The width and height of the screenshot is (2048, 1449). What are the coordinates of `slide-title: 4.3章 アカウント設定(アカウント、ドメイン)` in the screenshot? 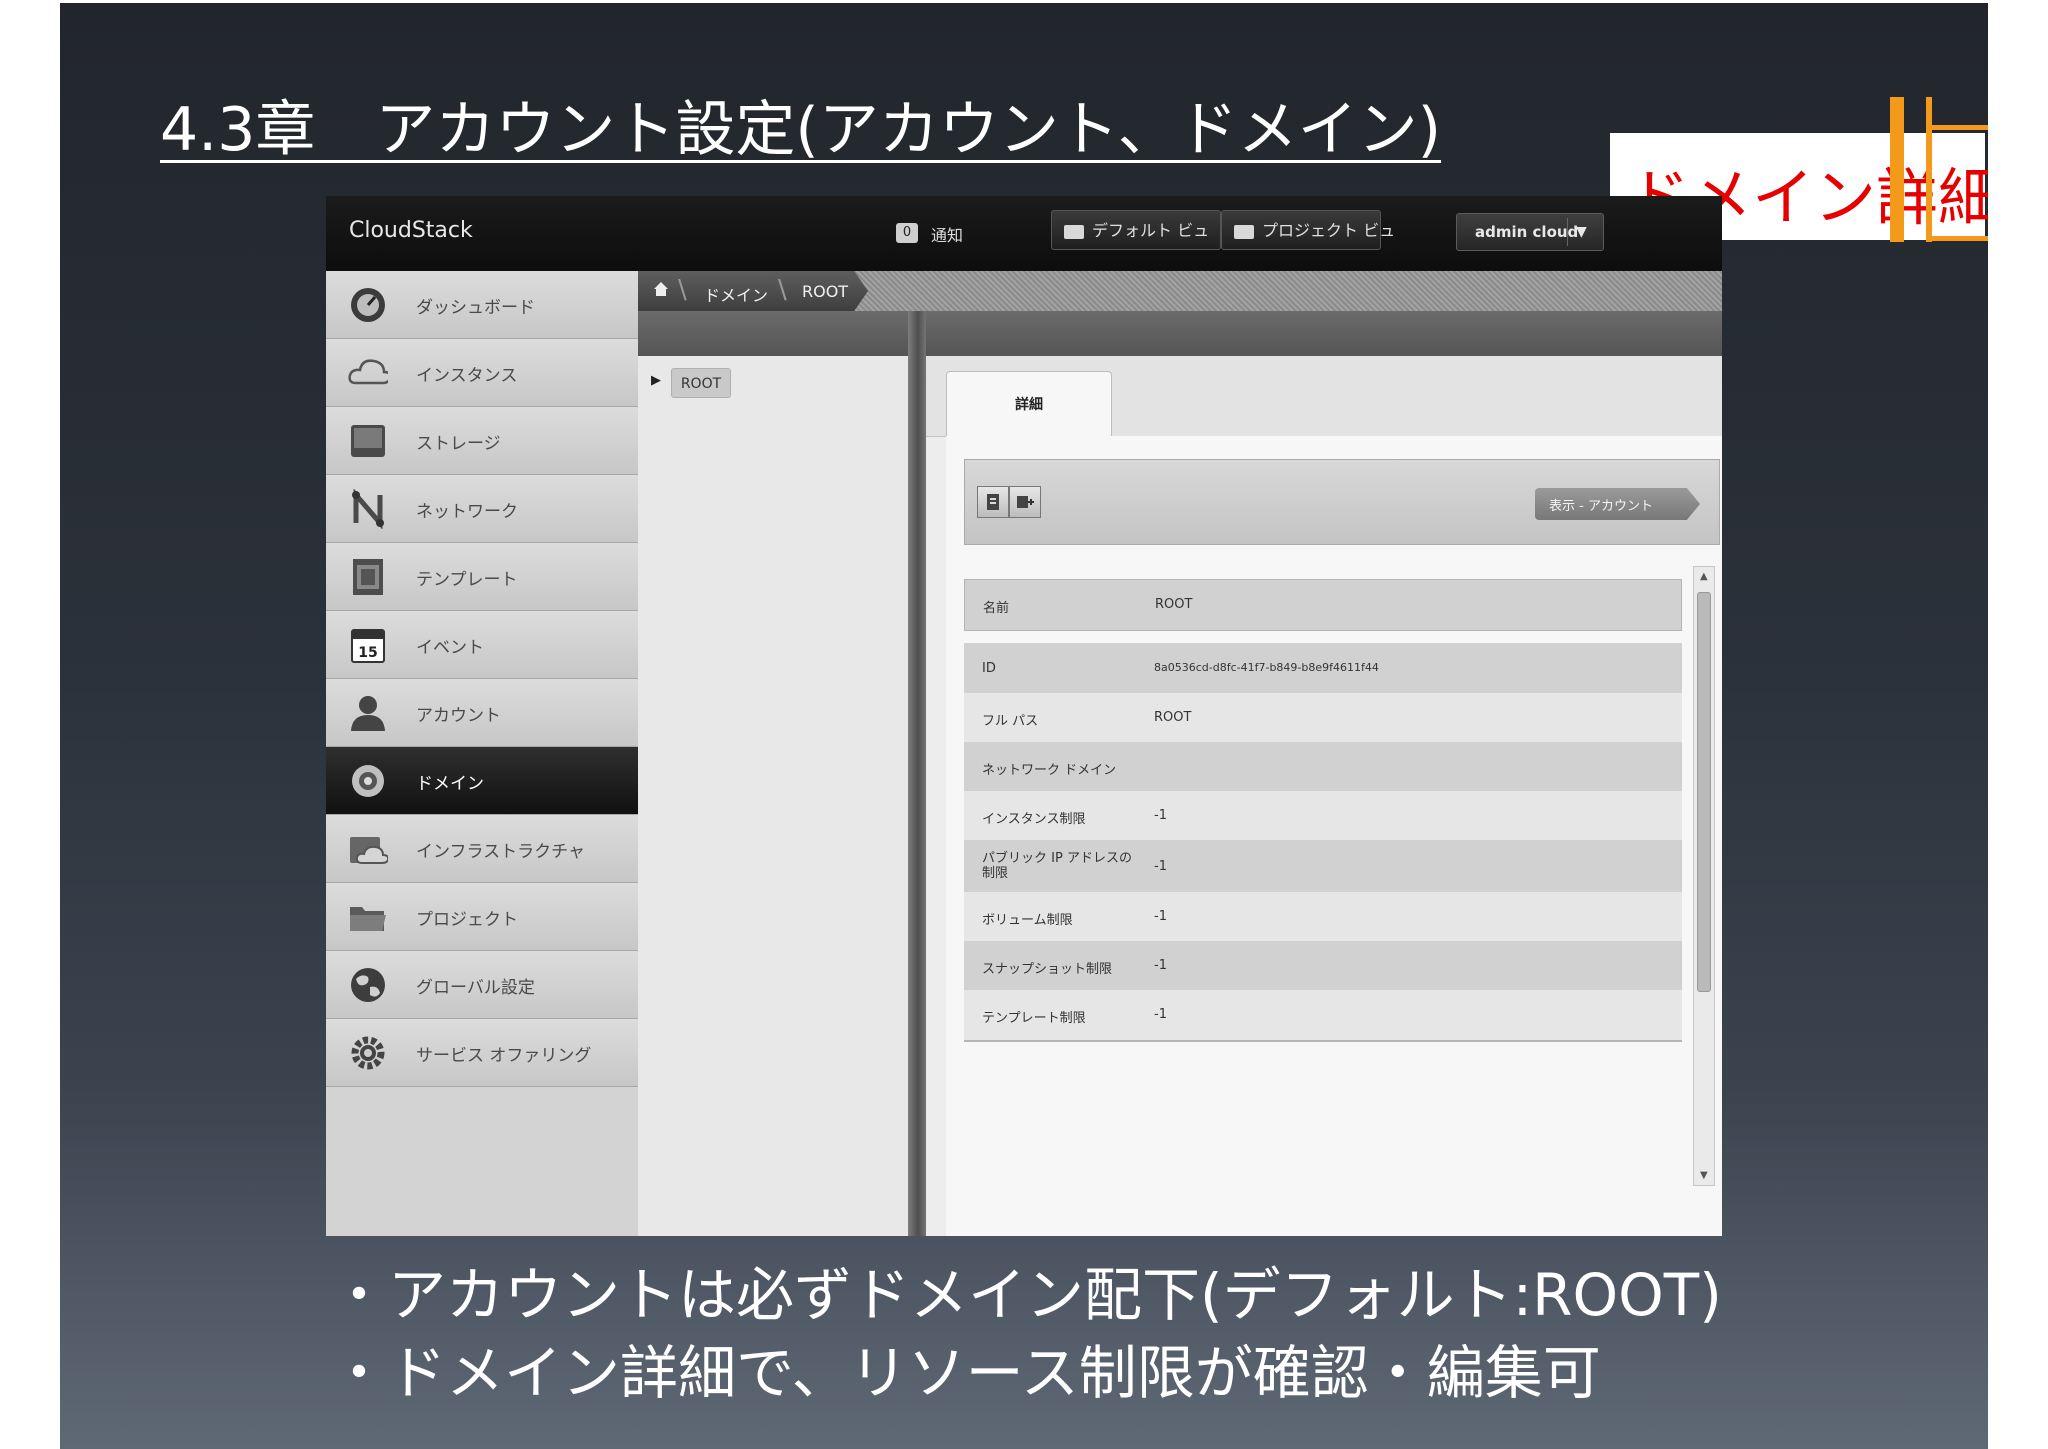 It's located at (801, 130).